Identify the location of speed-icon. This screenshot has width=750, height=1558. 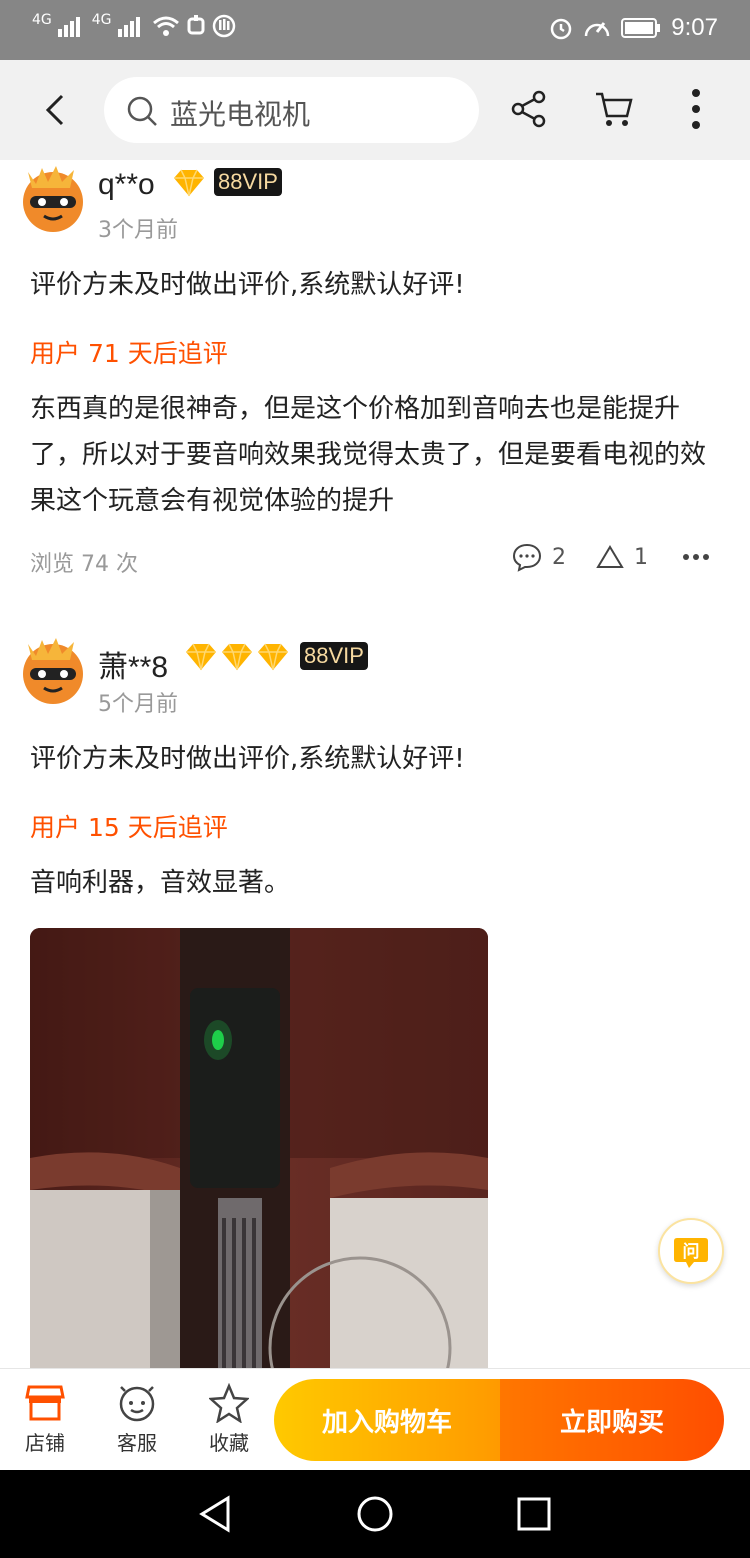
(597, 29).